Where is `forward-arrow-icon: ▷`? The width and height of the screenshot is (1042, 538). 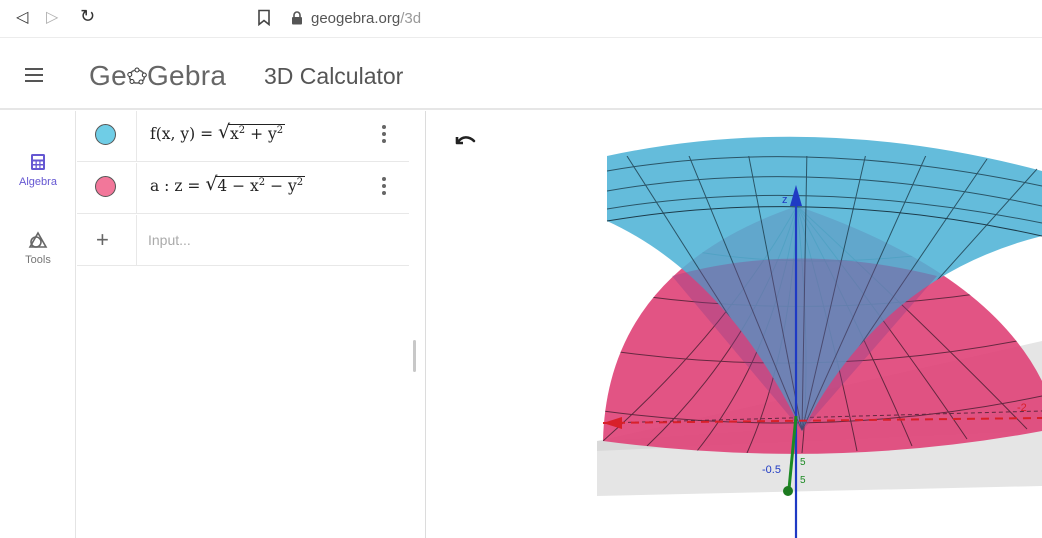 forward-arrow-icon: ▷ is located at coordinates (52, 18).